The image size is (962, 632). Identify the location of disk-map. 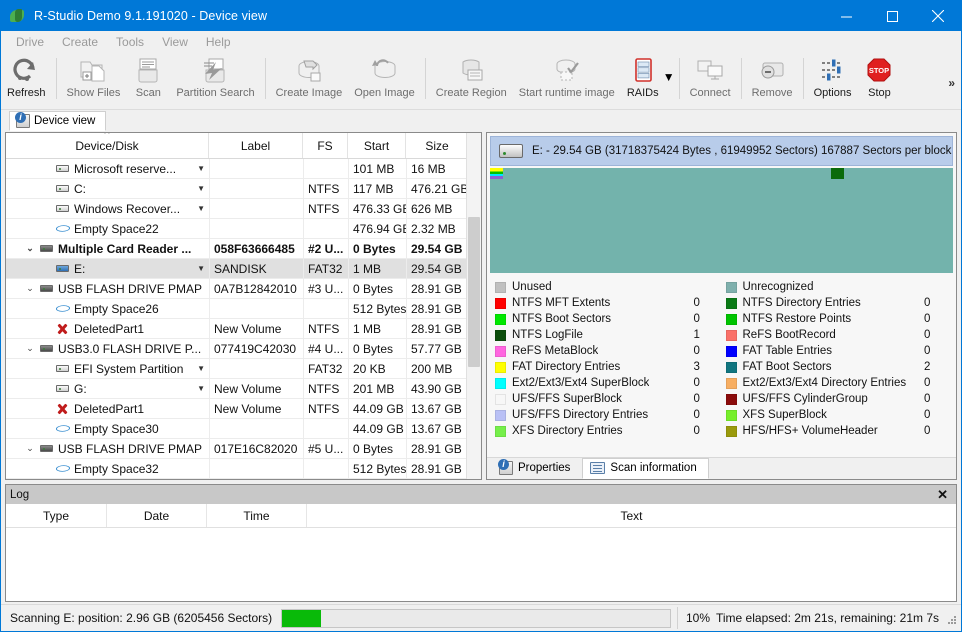
(721, 220).